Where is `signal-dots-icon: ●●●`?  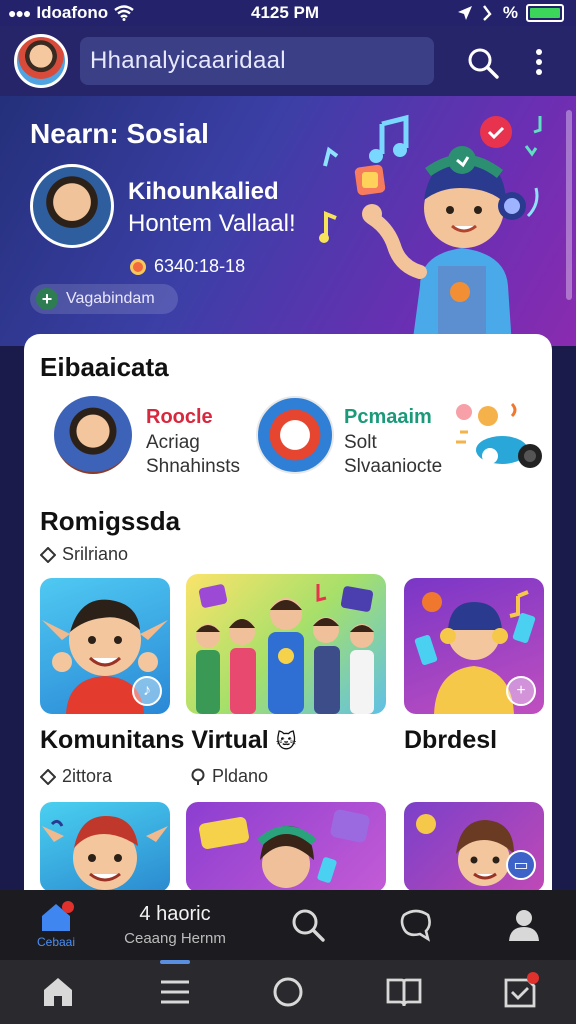 signal-dots-icon: ●●● is located at coordinates (19, 13).